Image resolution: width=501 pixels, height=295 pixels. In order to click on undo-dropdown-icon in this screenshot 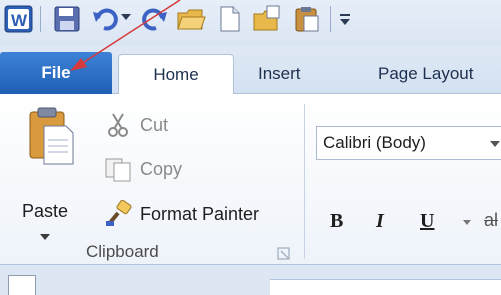, I will do `click(126, 19)`.